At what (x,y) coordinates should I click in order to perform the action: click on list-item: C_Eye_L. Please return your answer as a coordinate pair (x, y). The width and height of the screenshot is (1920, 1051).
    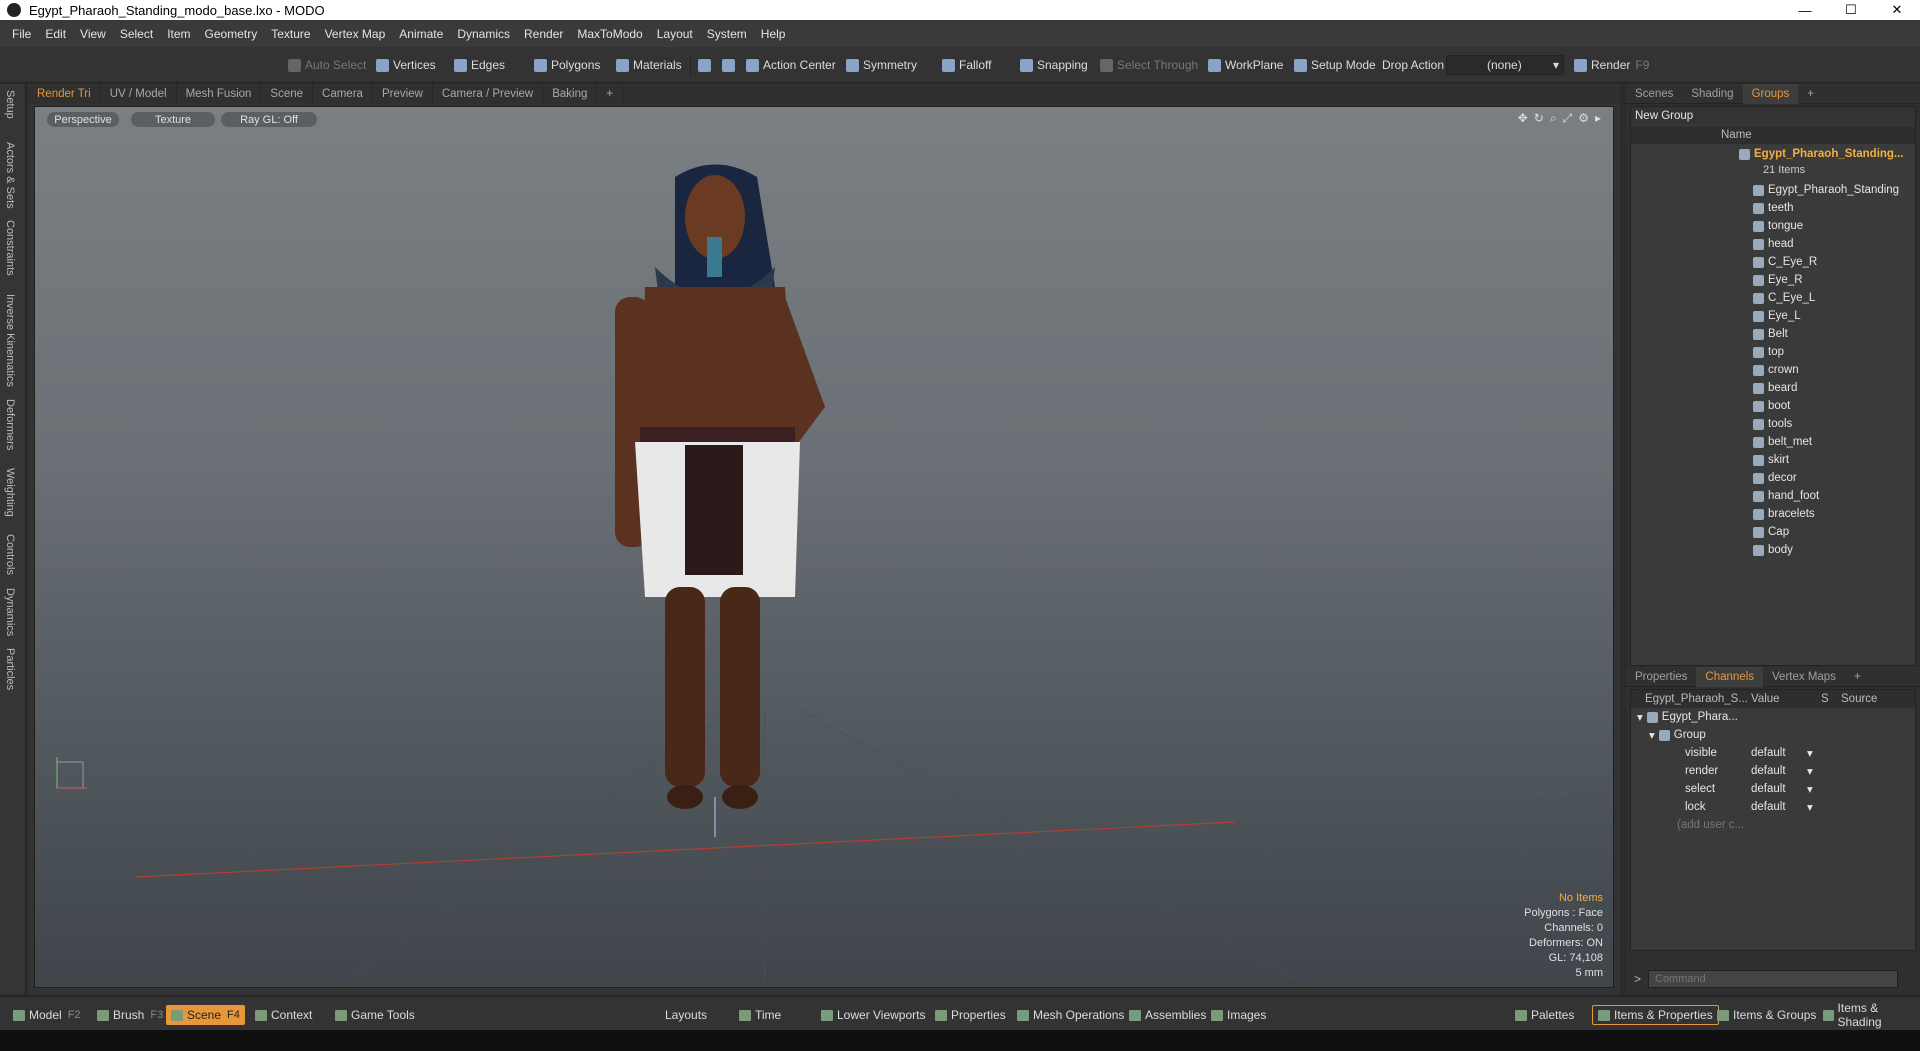
    Looking at the image, I should click on (1773, 298).